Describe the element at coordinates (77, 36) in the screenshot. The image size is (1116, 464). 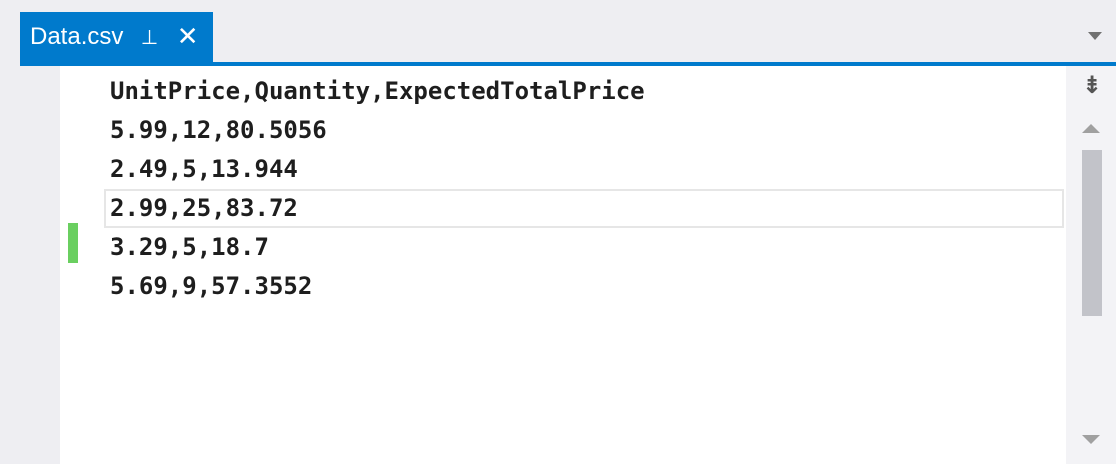
I see `tab-title: Data.csv` at that location.